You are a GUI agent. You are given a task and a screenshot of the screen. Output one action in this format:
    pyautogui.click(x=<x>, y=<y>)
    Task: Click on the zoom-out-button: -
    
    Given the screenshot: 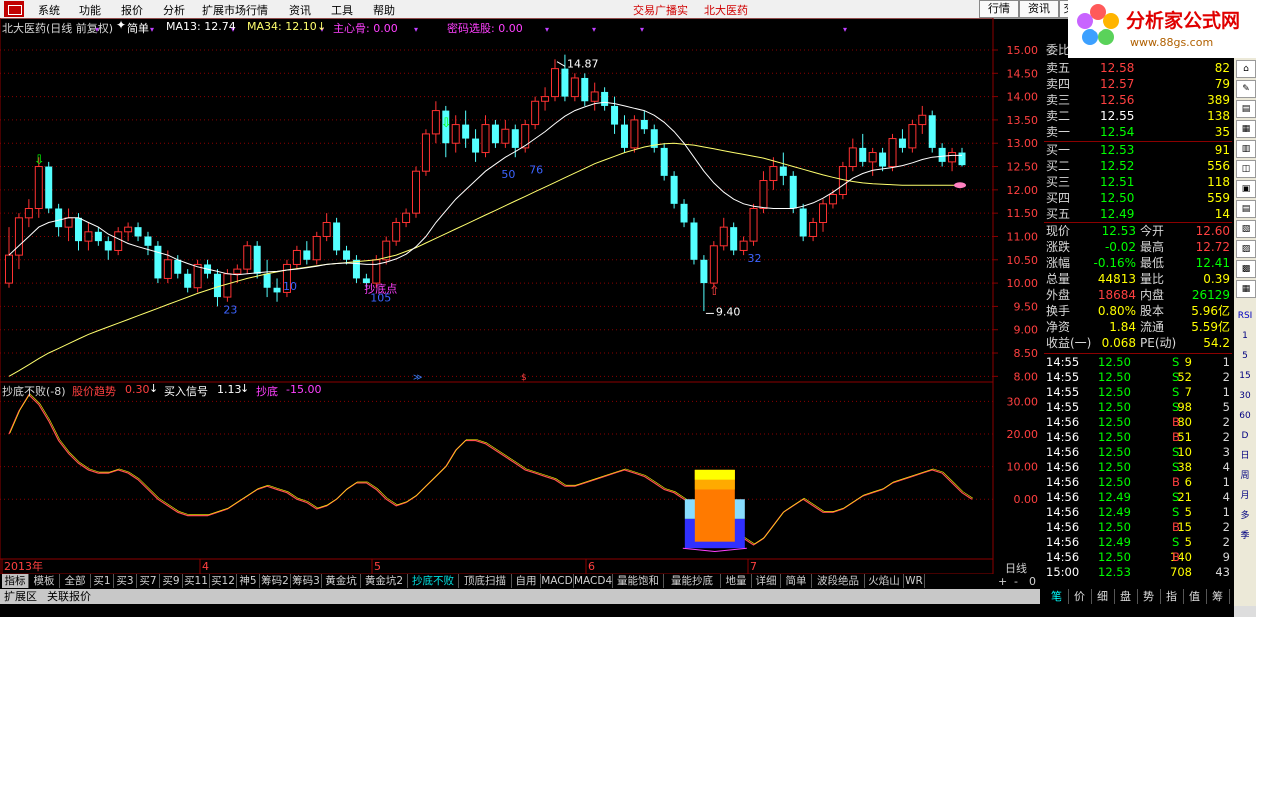 What is the action you would take?
    pyautogui.click(x=1016, y=581)
    